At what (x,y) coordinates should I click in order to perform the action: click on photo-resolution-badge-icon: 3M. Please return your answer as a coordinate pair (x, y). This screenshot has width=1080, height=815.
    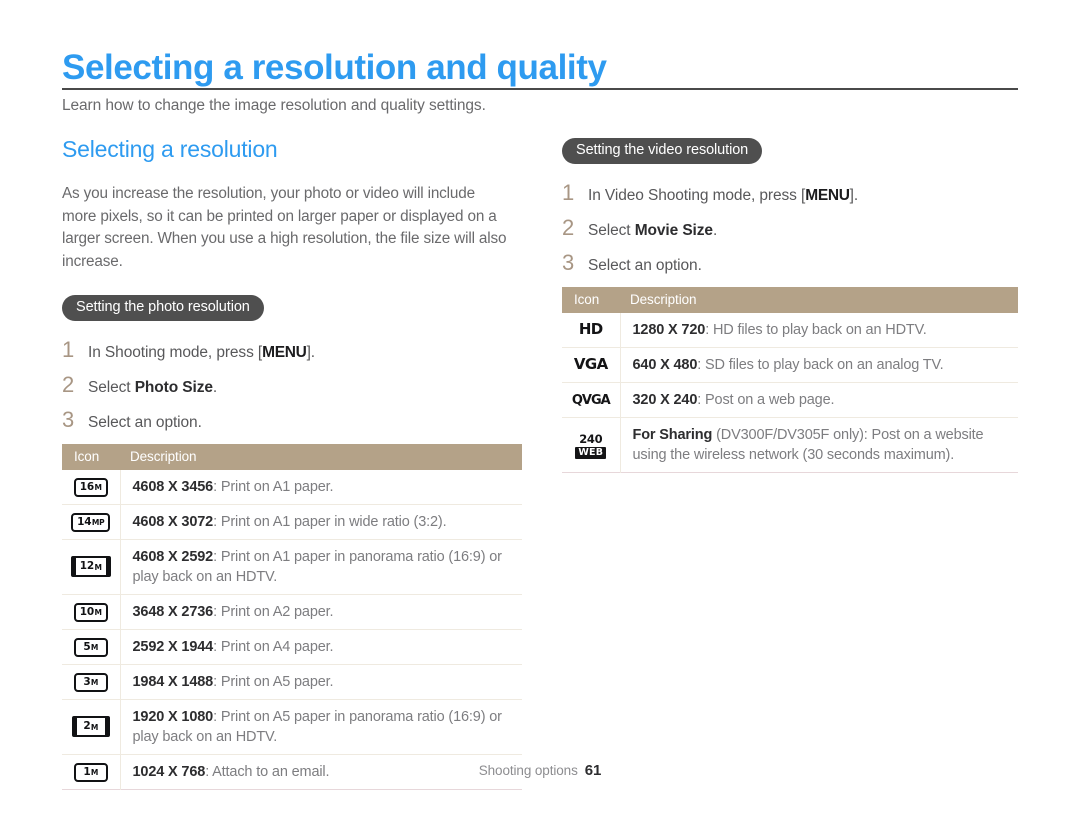
    Looking at the image, I should click on (90, 682).